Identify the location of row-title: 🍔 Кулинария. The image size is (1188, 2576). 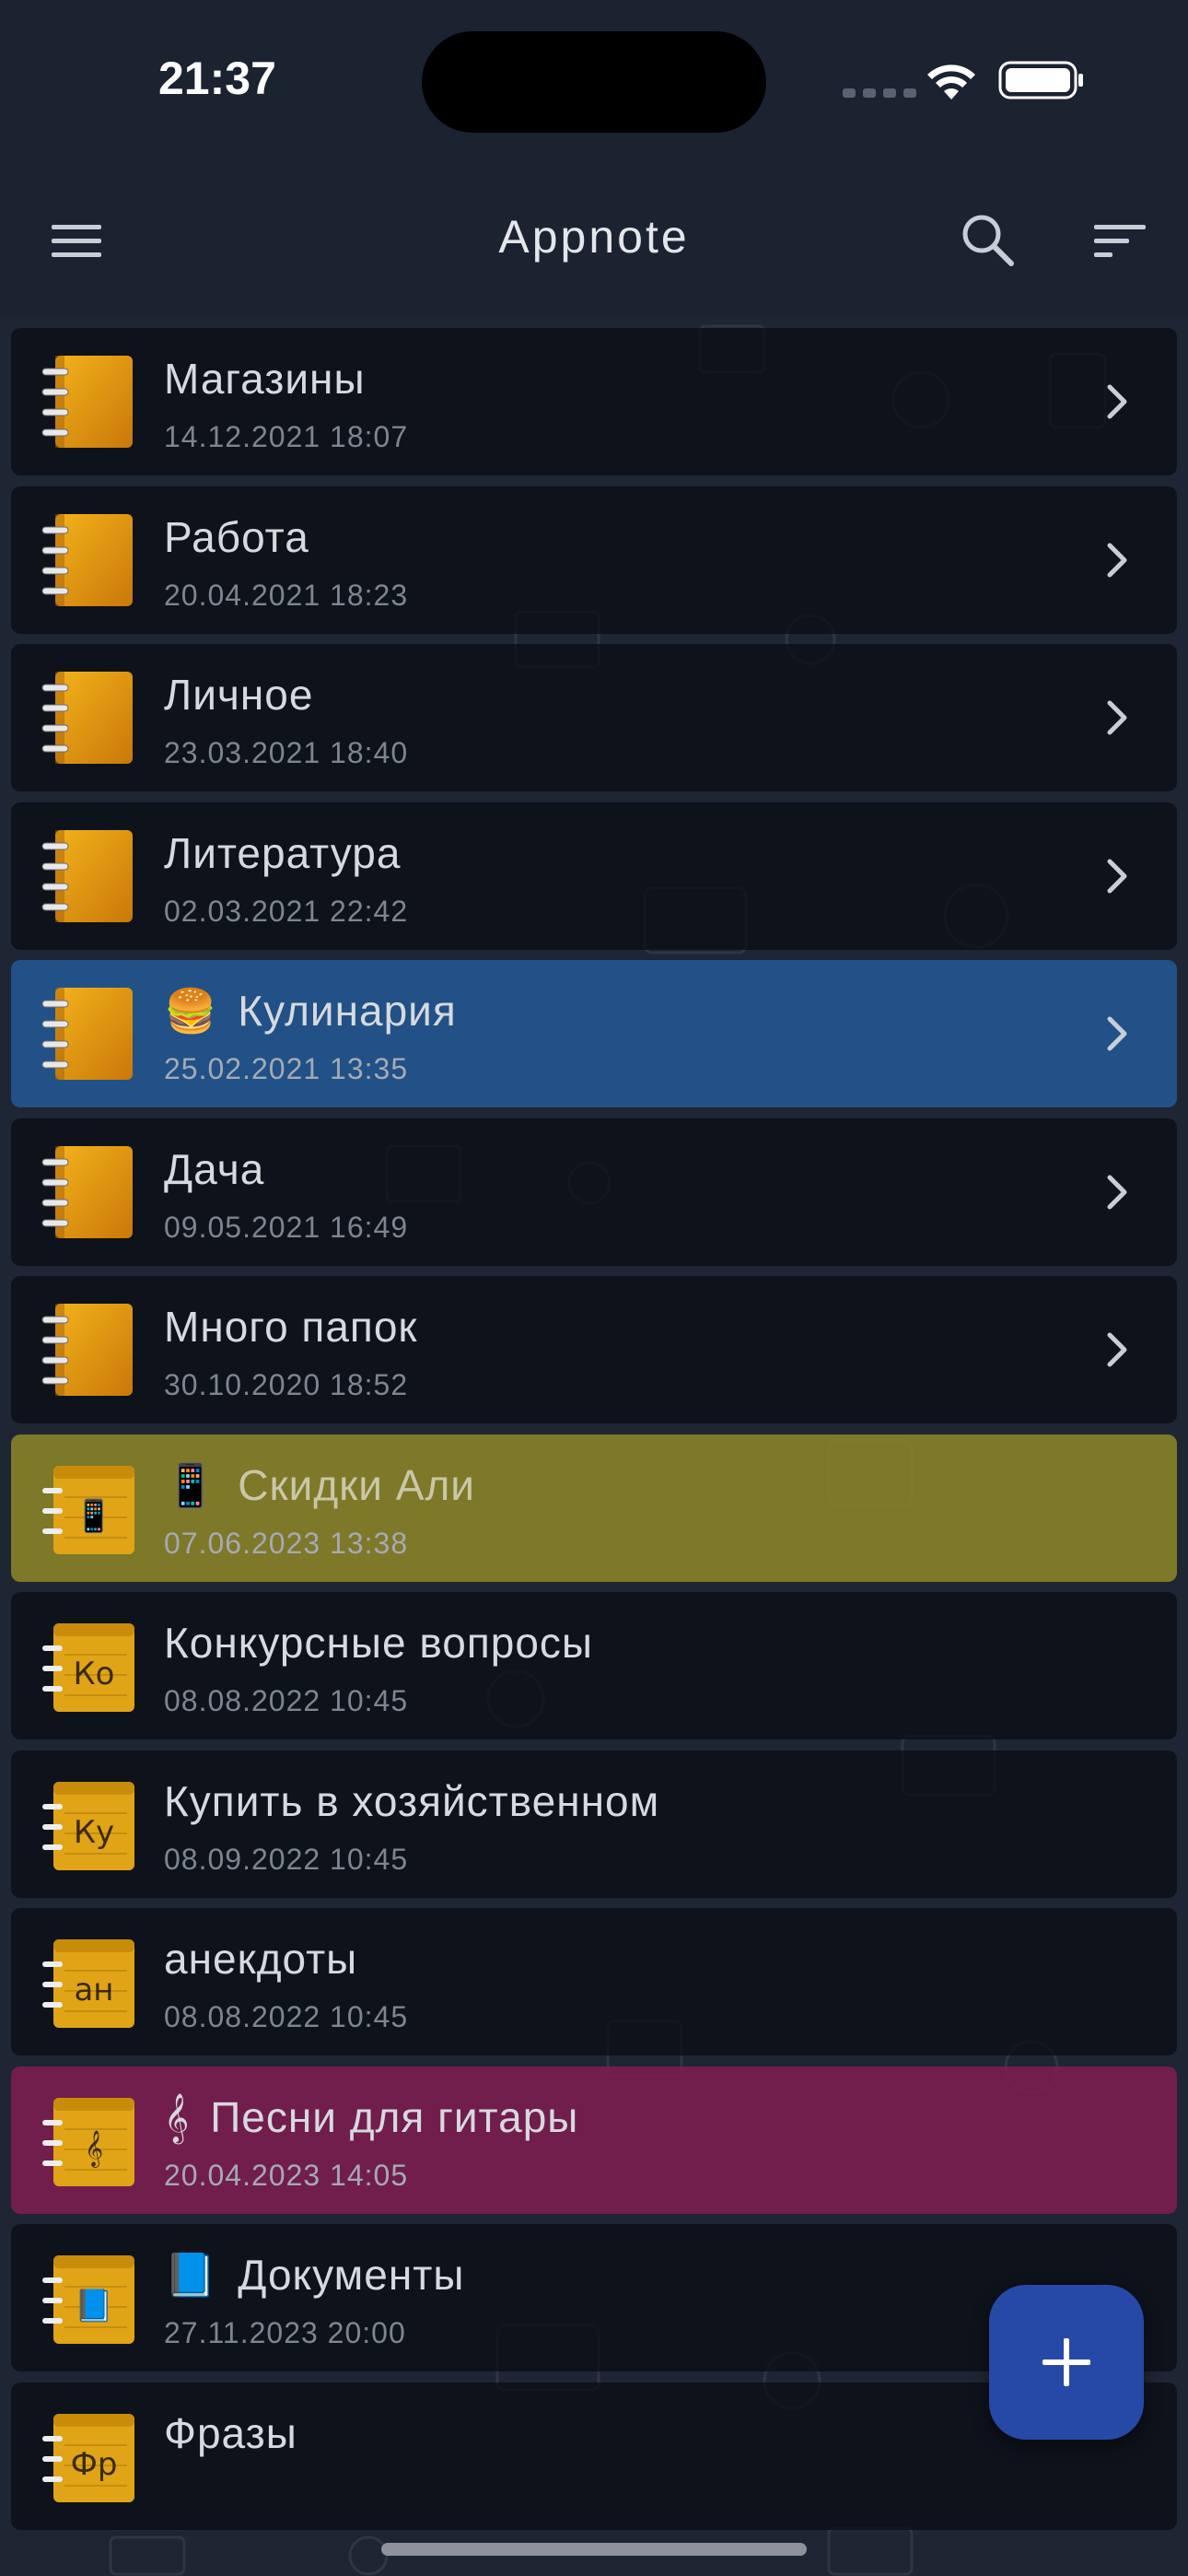
(311, 1011).